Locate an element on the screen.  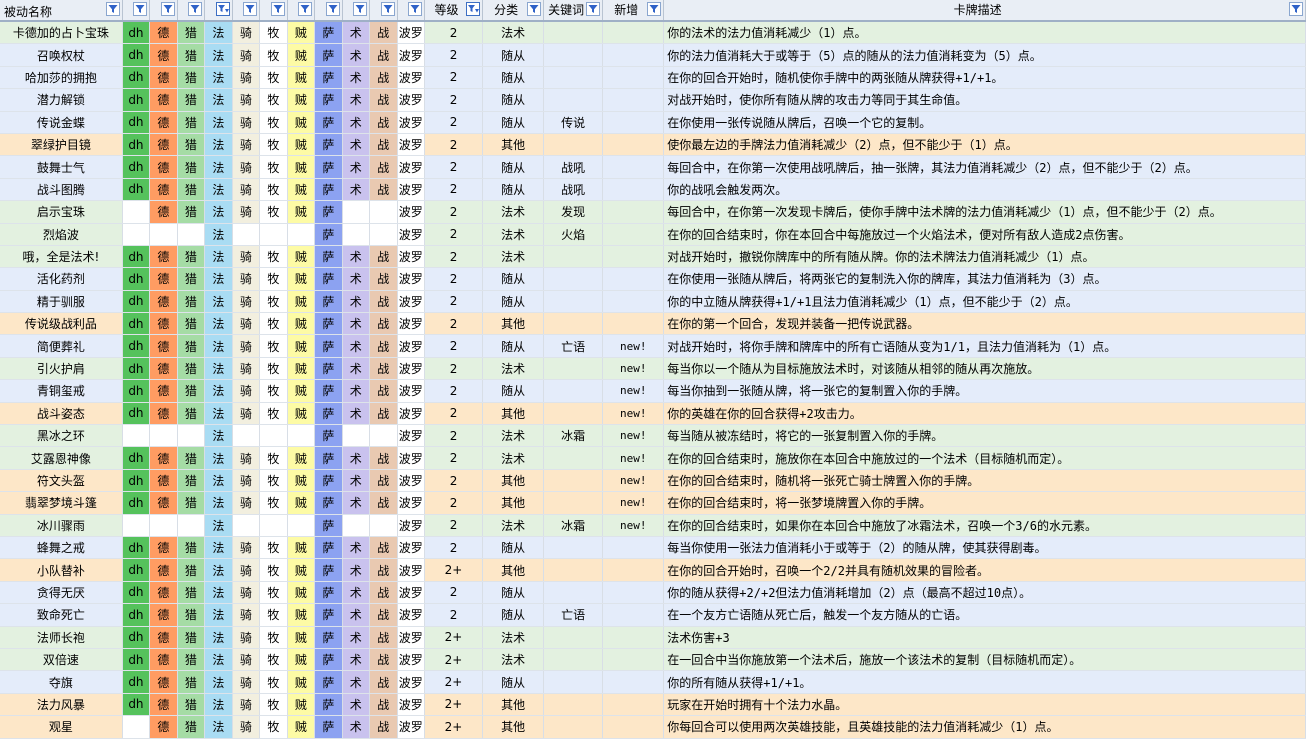
column-header-shaman is located at coordinates (328, 11).